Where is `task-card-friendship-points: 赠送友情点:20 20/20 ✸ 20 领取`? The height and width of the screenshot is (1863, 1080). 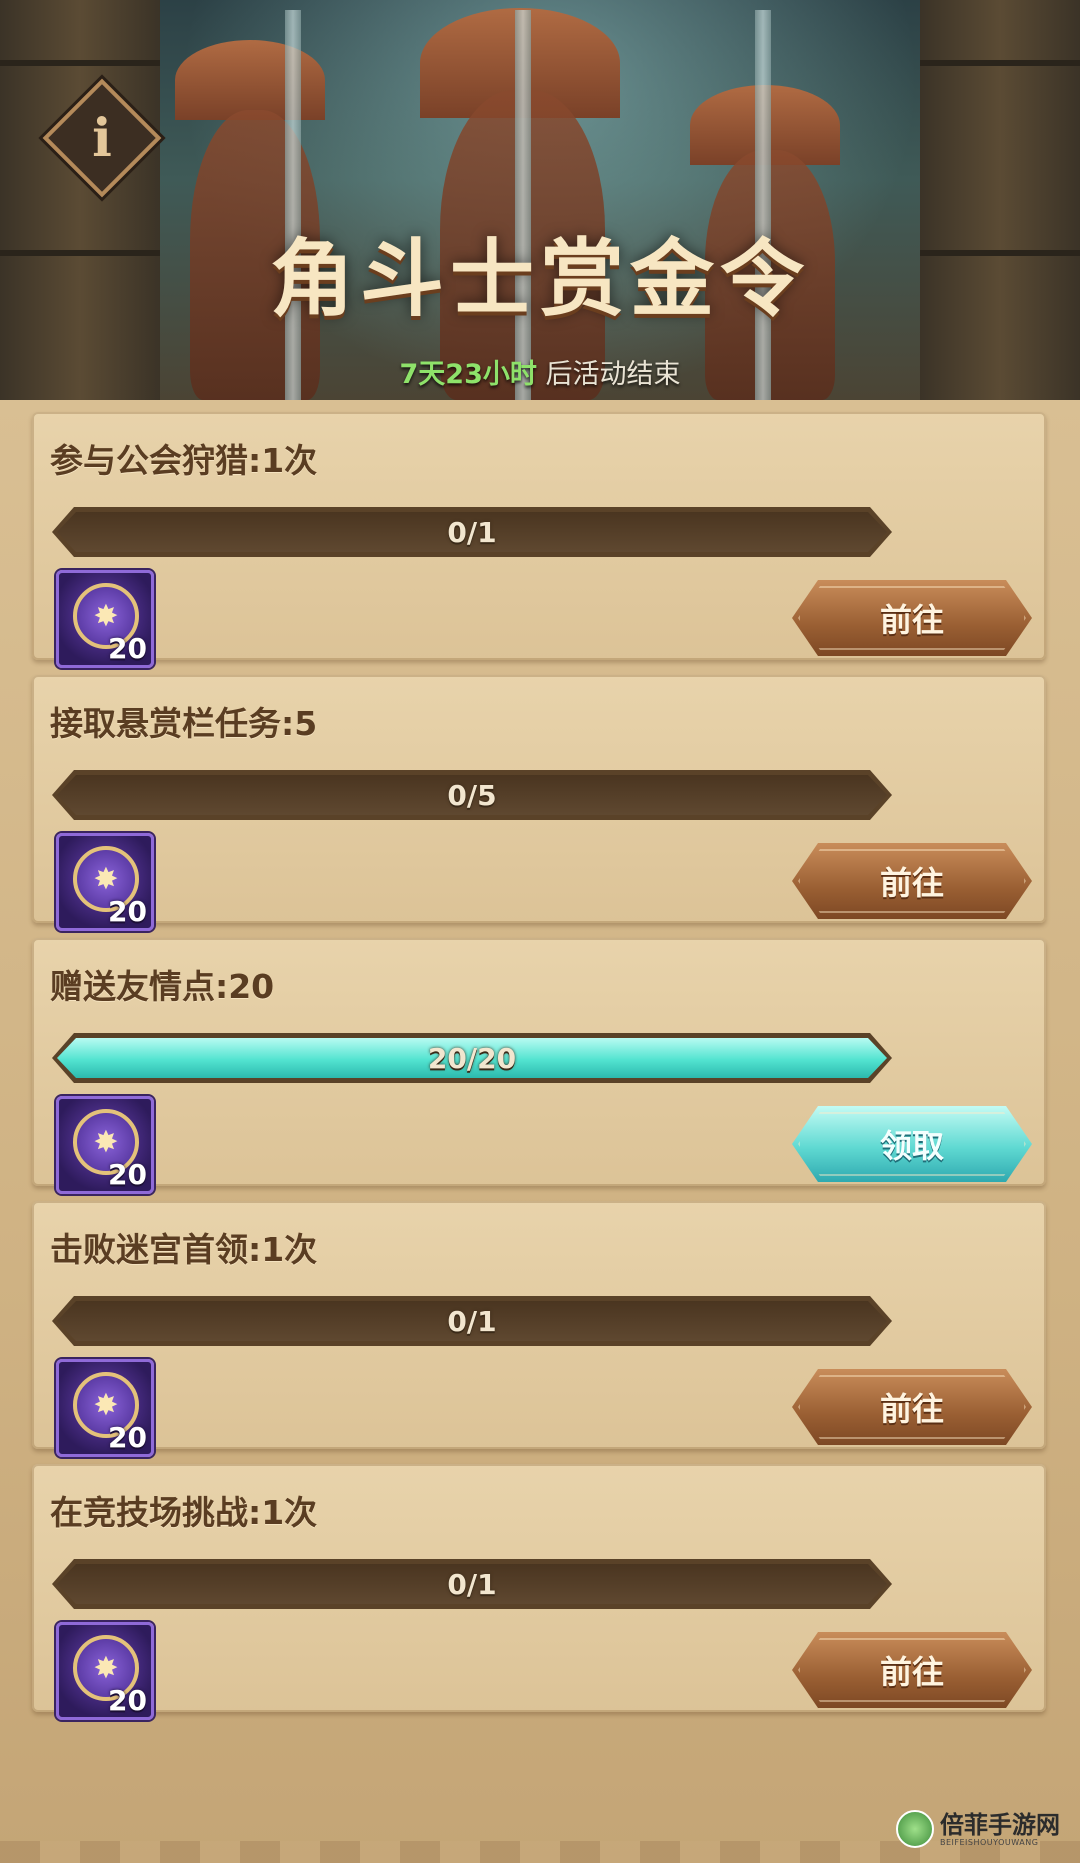
task-card-friendship-points: 赠送友情点:20 20/20 ✸ 20 领取 is located at coordinates (539, 1066).